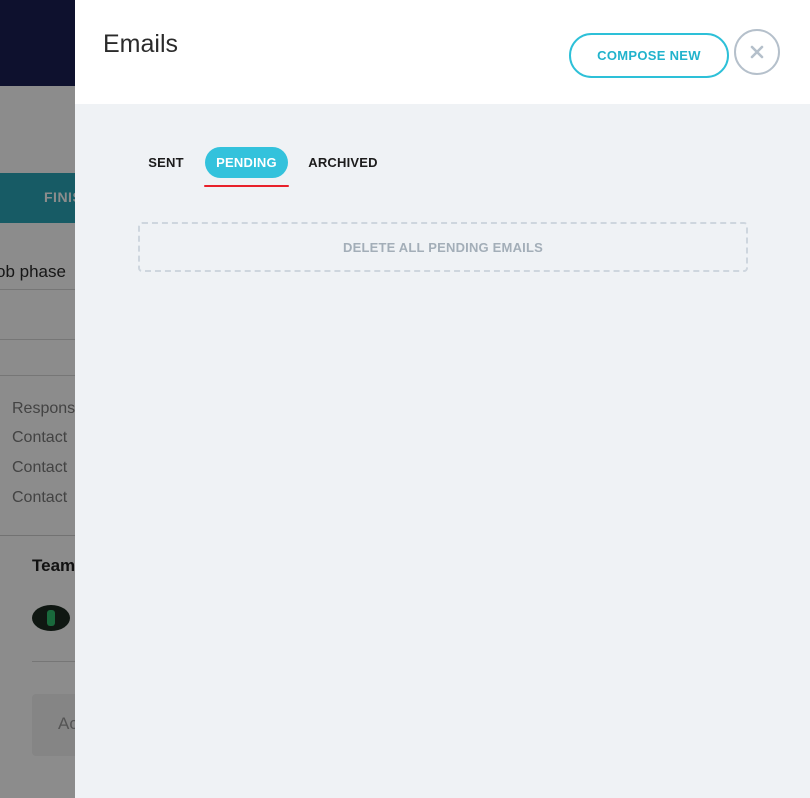 Image resolution: width=810 pixels, height=798 pixels. I want to click on close-icon, so click(757, 52).